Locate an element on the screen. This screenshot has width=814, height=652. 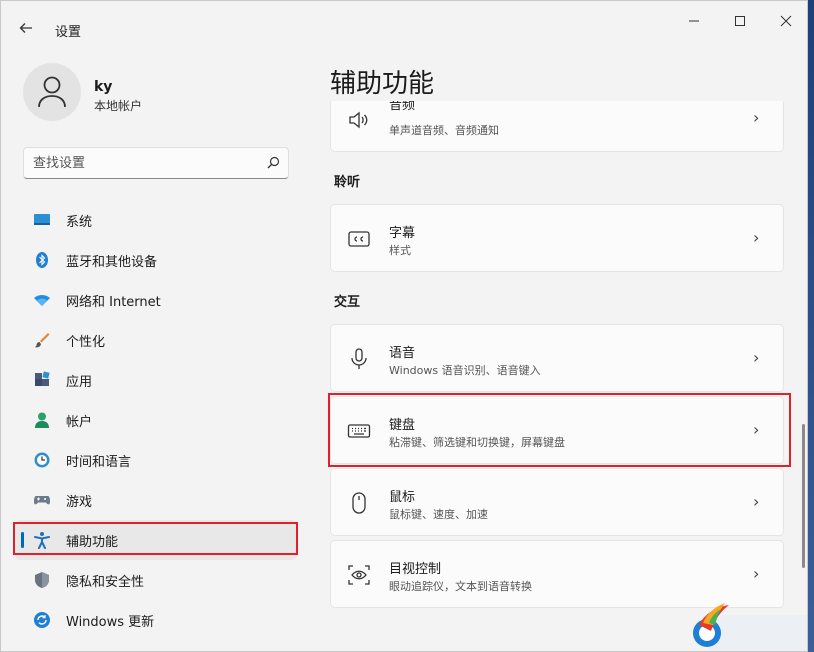
card-subtitle: 眼动追踪仪，文本到语音转换 is located at coordinates (460, 586).